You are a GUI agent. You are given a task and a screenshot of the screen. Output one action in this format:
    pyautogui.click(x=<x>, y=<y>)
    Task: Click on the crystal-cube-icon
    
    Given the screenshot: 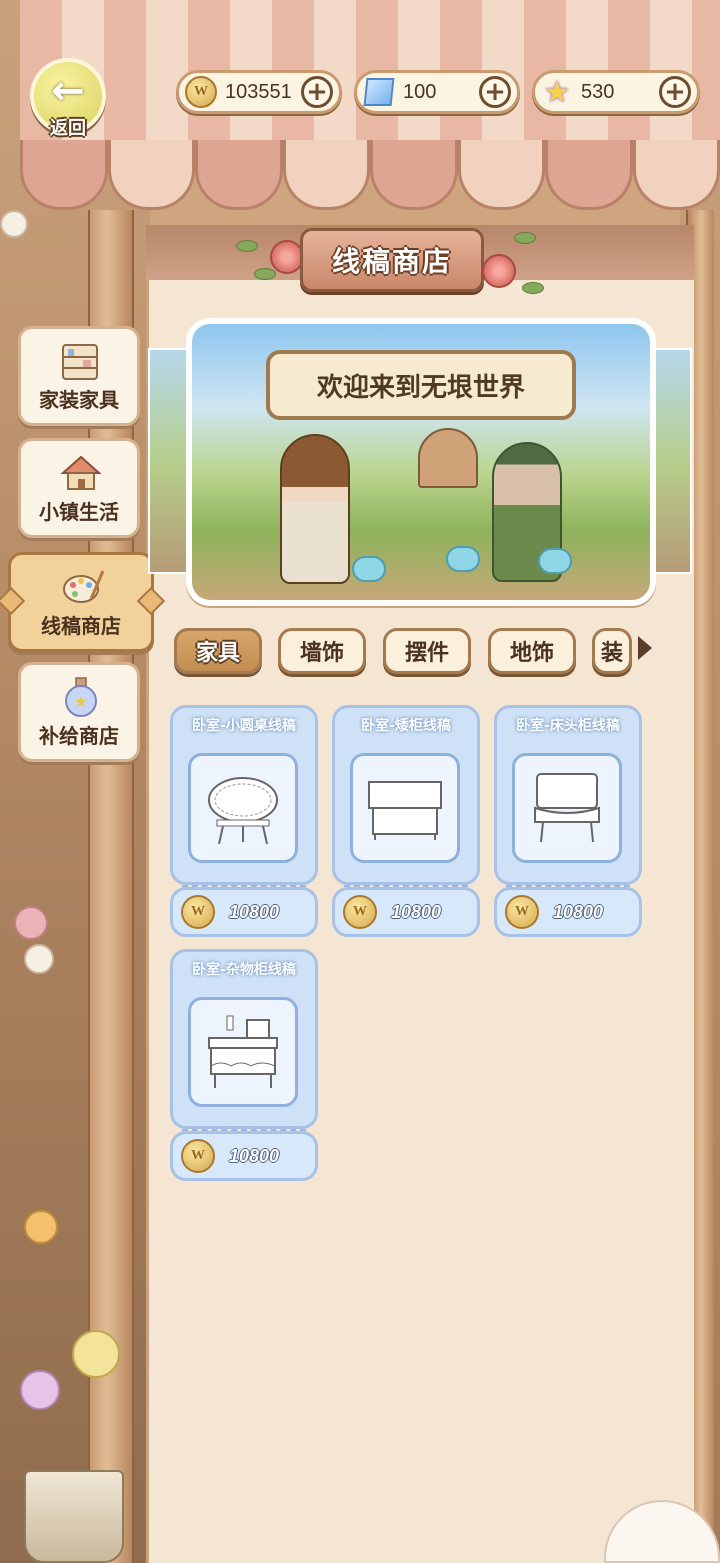 What is the action you would take?
    pyautogui.click(x=379, y=92)
    